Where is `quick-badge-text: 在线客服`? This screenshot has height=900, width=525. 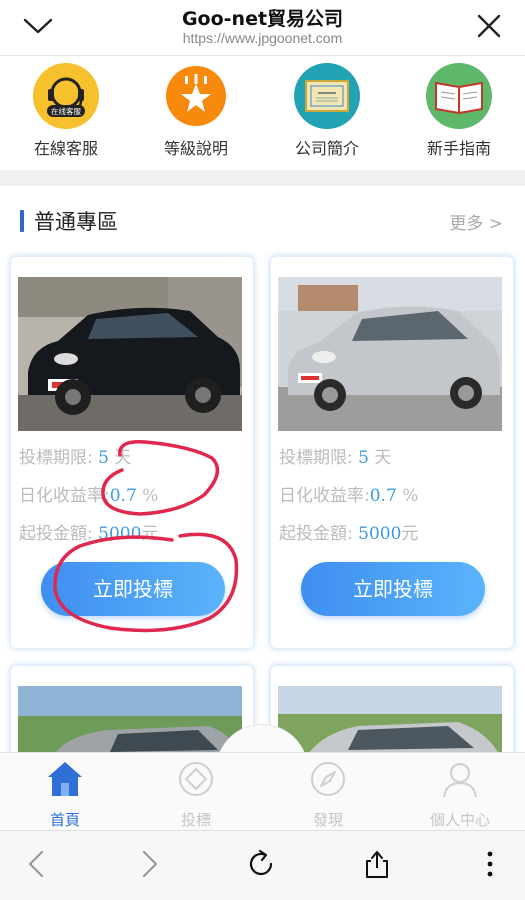
quick-badge-text: 在线客服 is located at coordinates (66, 111).